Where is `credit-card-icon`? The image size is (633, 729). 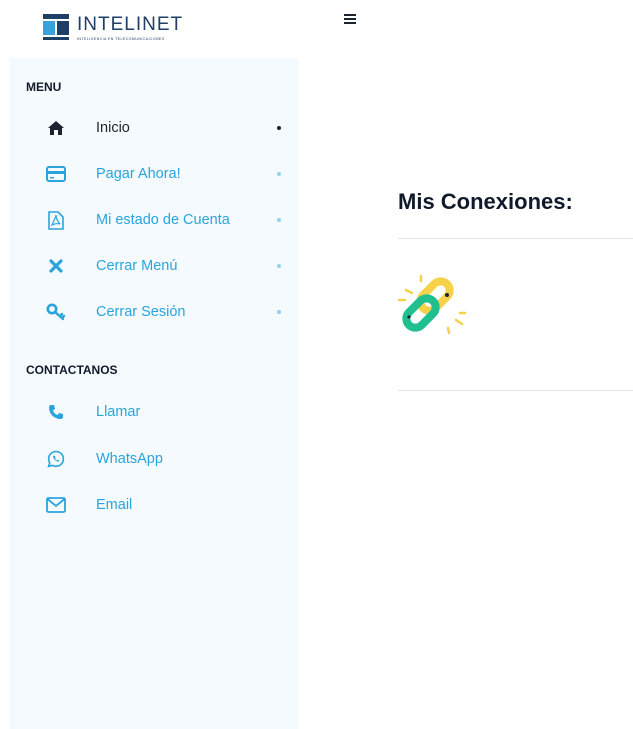
credit-card-icon is located at coordinates (56, 174).